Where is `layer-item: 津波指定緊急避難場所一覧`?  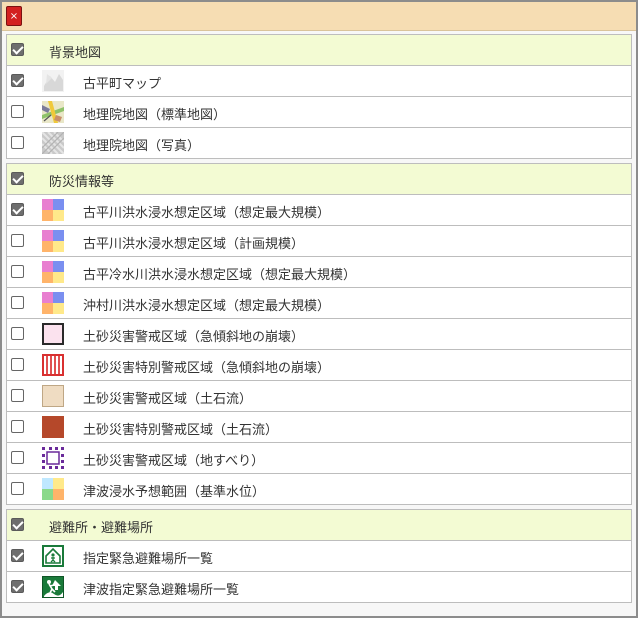
layer-item: 津波指定緊急避難場所一覧 is located at coordinates (319, 587).